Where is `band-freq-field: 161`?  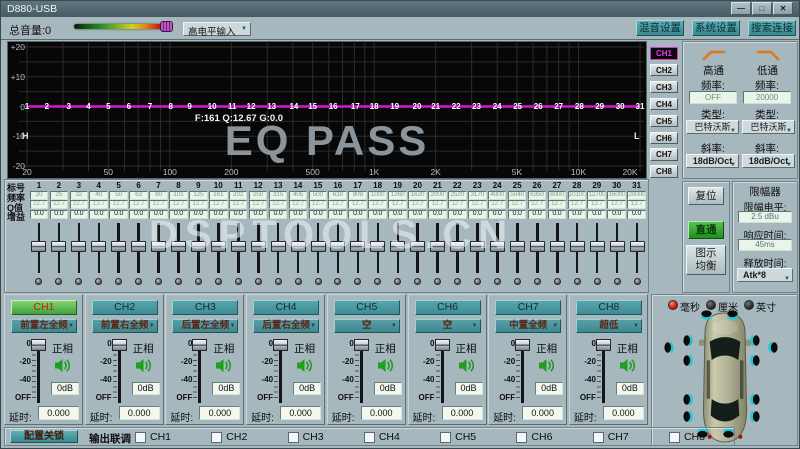 band-freq-field: 161 is located at coordinates (218, 195).